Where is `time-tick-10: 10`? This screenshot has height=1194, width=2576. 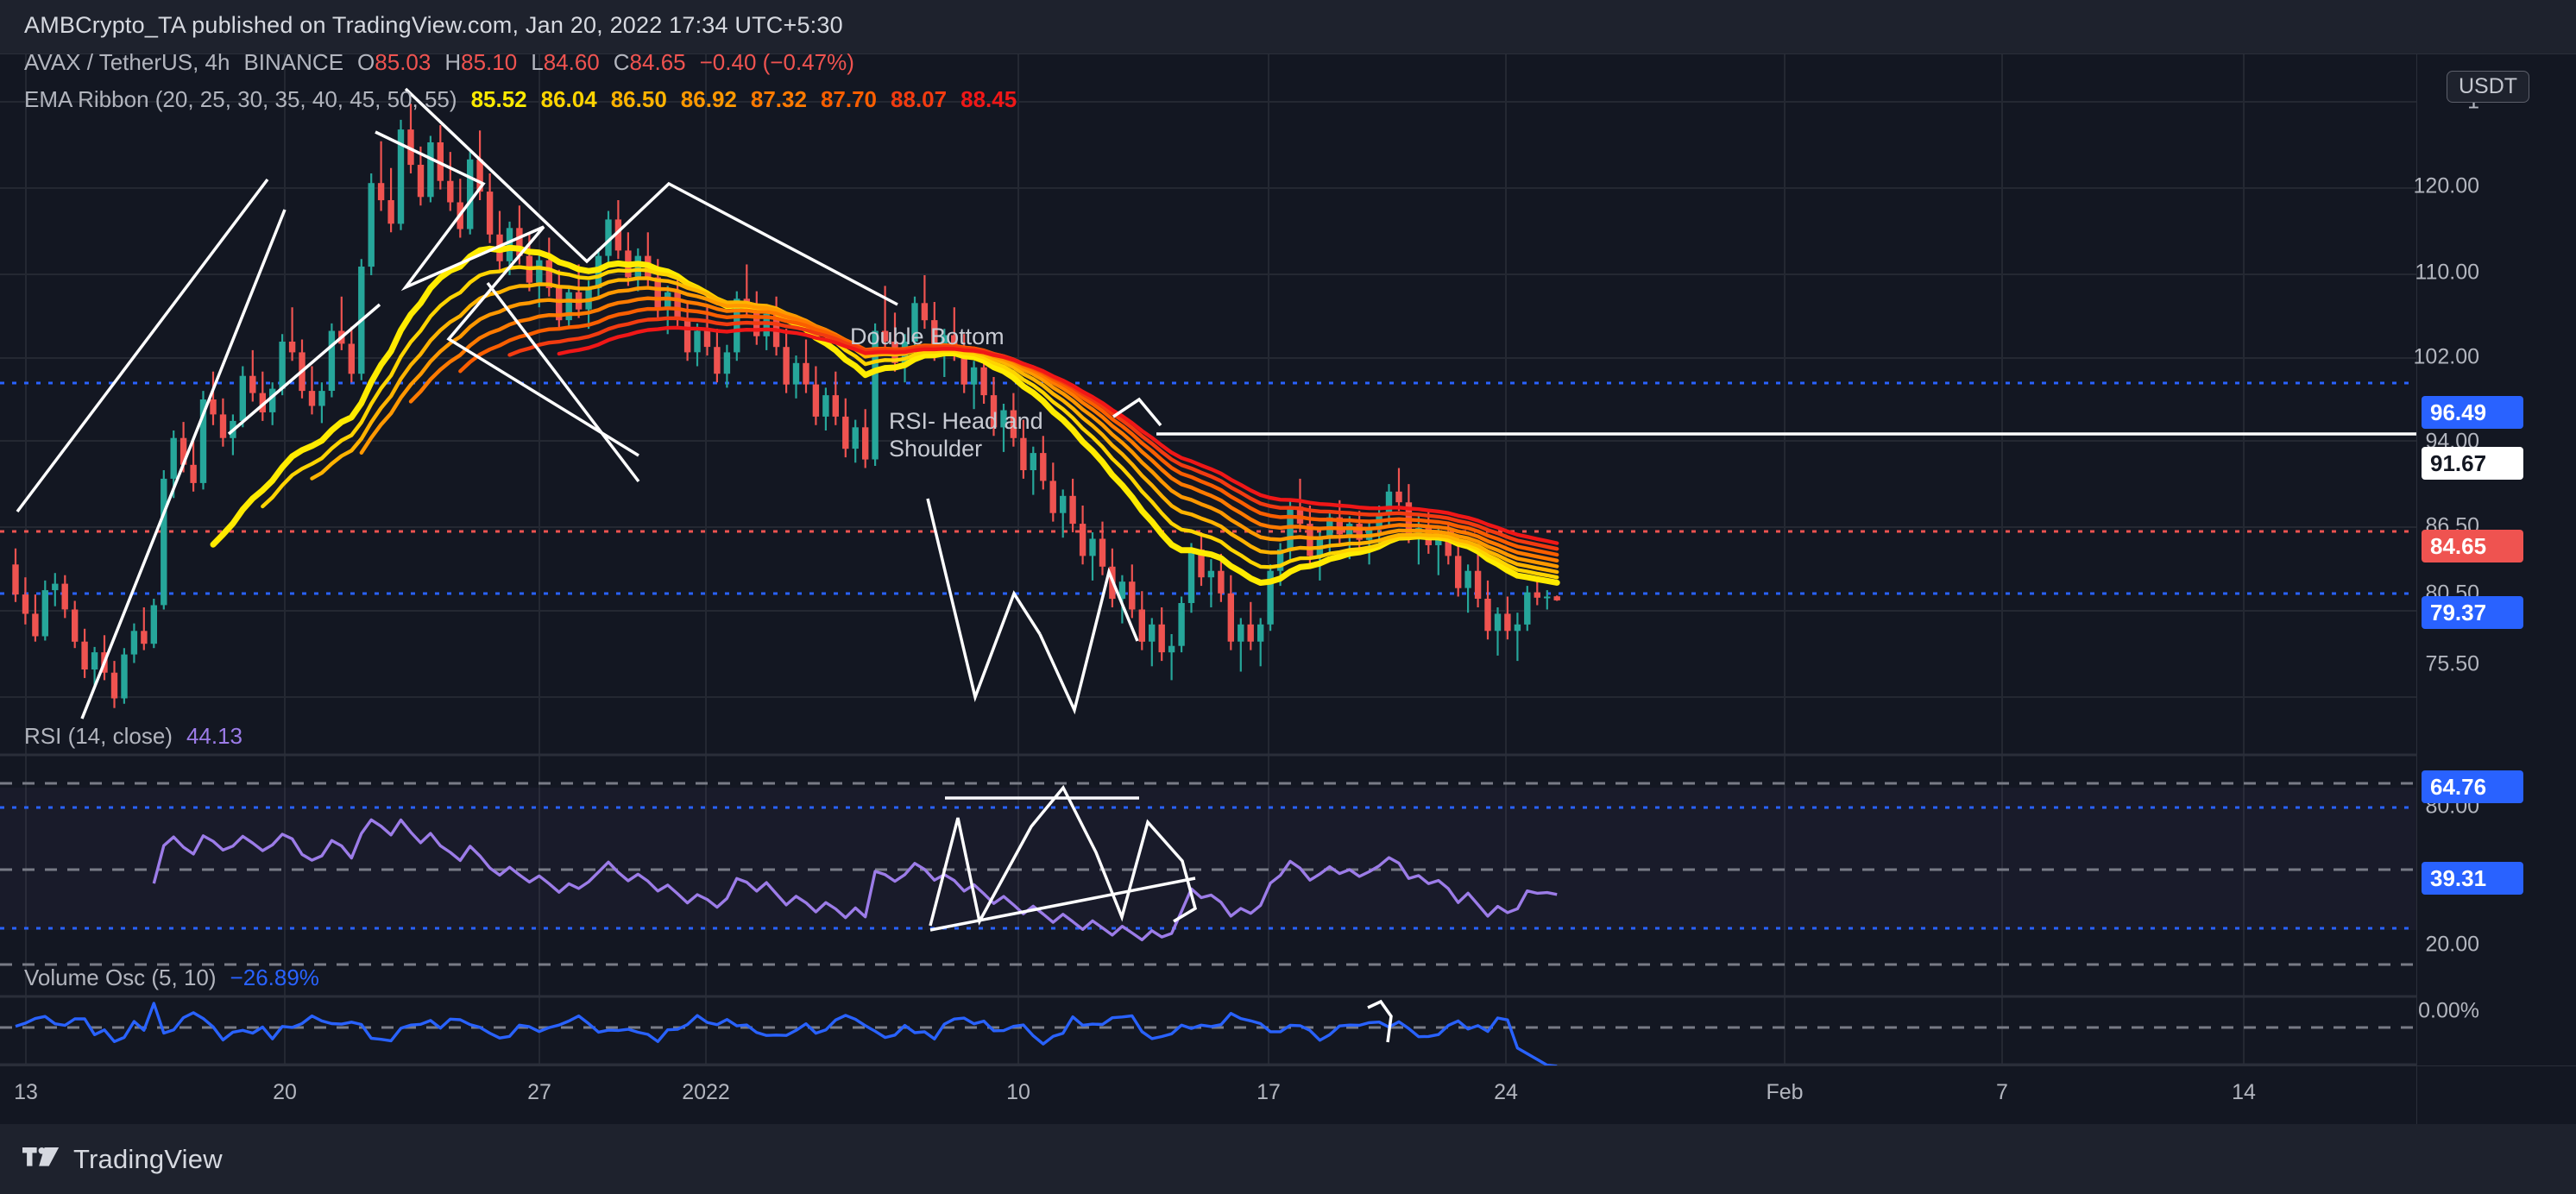
time-tick-10: 10 is located at coordinates (1018, 1092).